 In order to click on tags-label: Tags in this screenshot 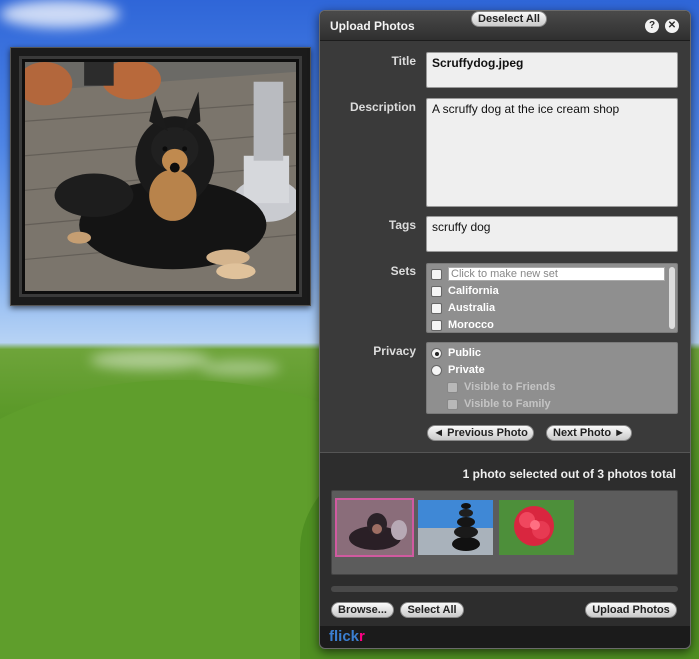, I will do `click(402, 225)`.